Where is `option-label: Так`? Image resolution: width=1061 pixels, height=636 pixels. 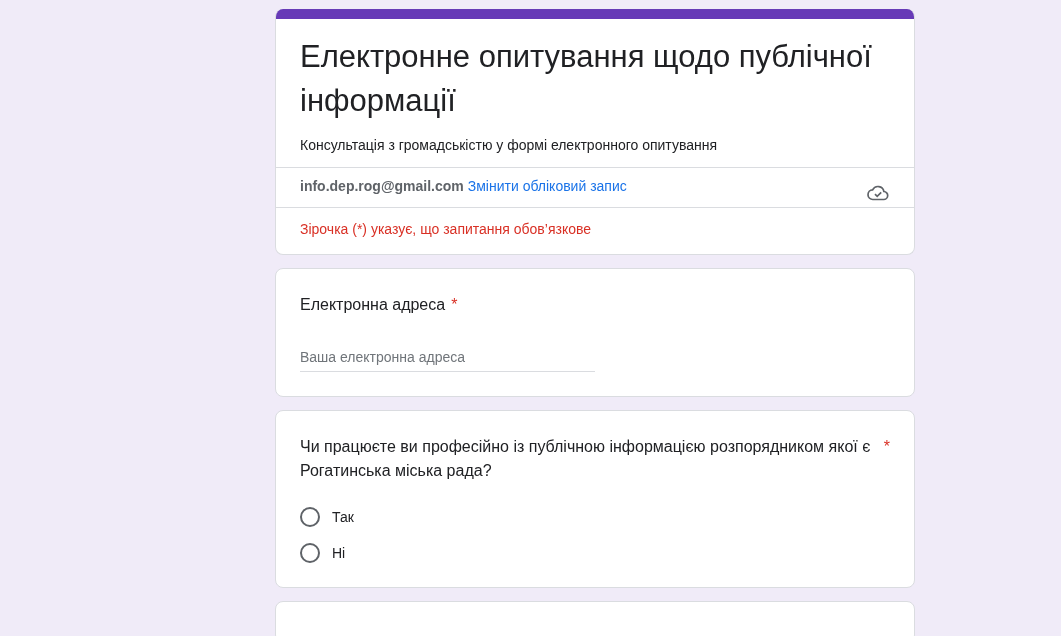 option-label: Так is located at coordinates (343, 517).